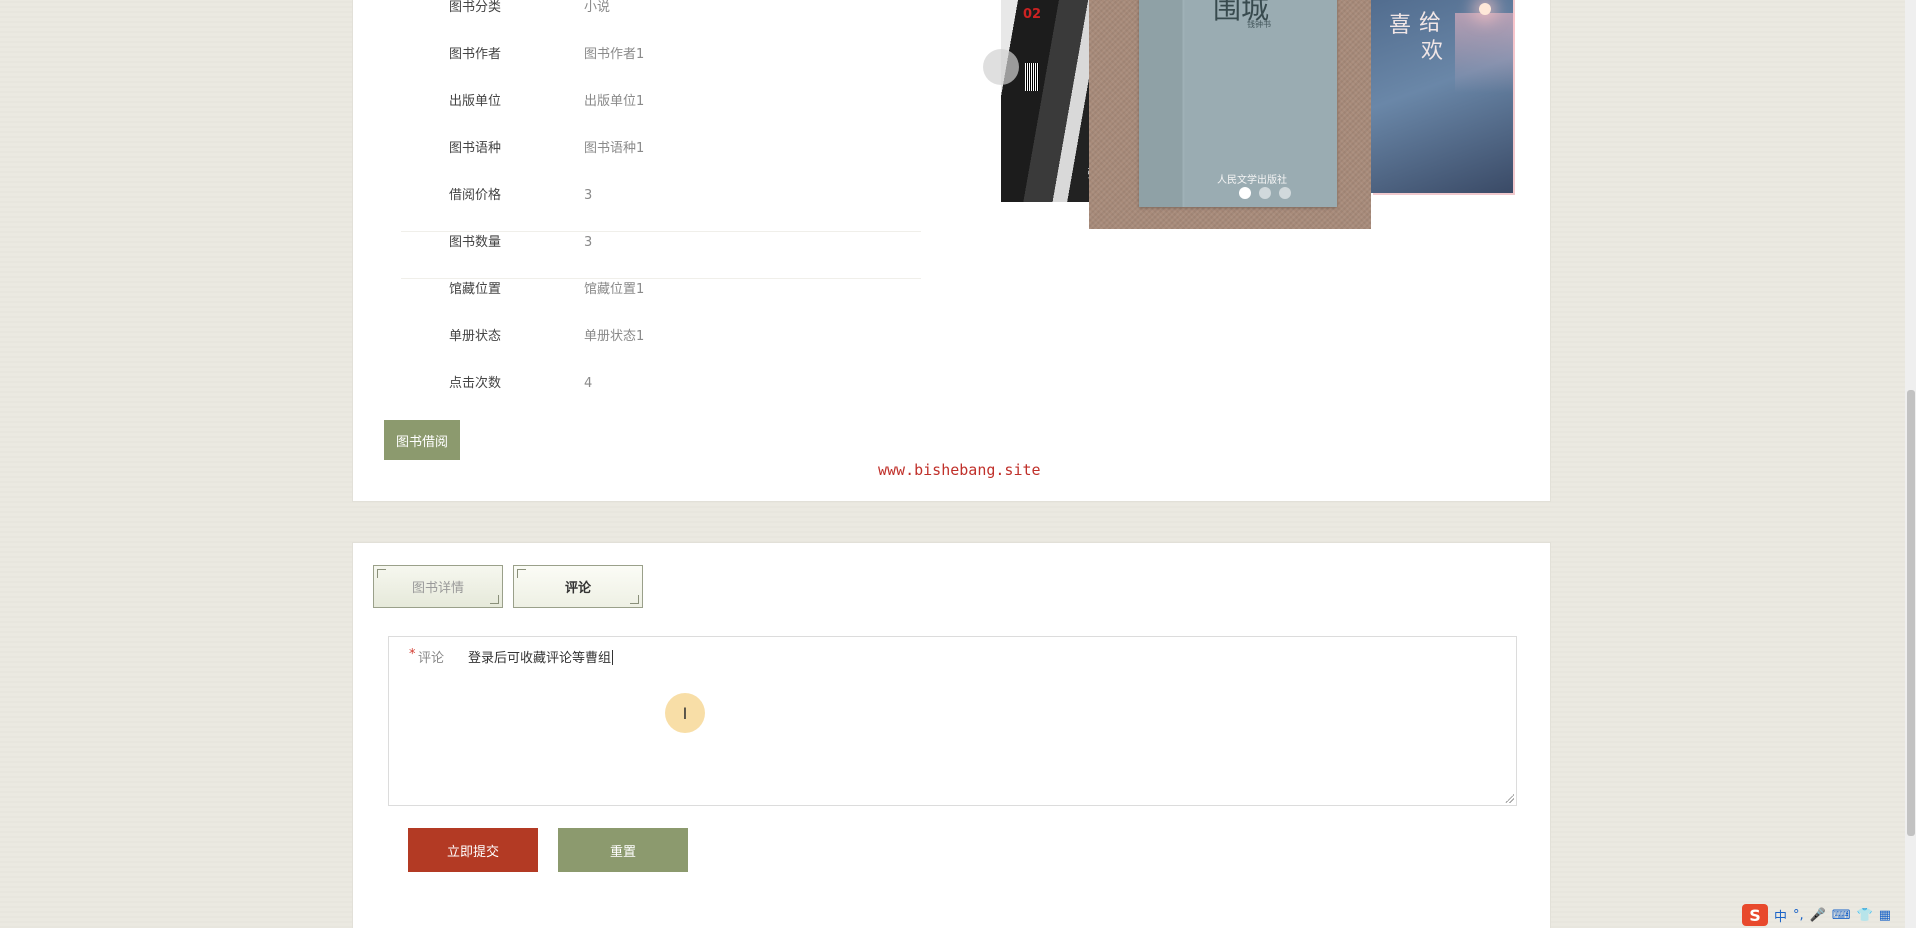  What do you see at coordinates (661, 208) in the screenshot?
I see `info-row-price: 借阅价格 3` at bounding box center [661, 208].